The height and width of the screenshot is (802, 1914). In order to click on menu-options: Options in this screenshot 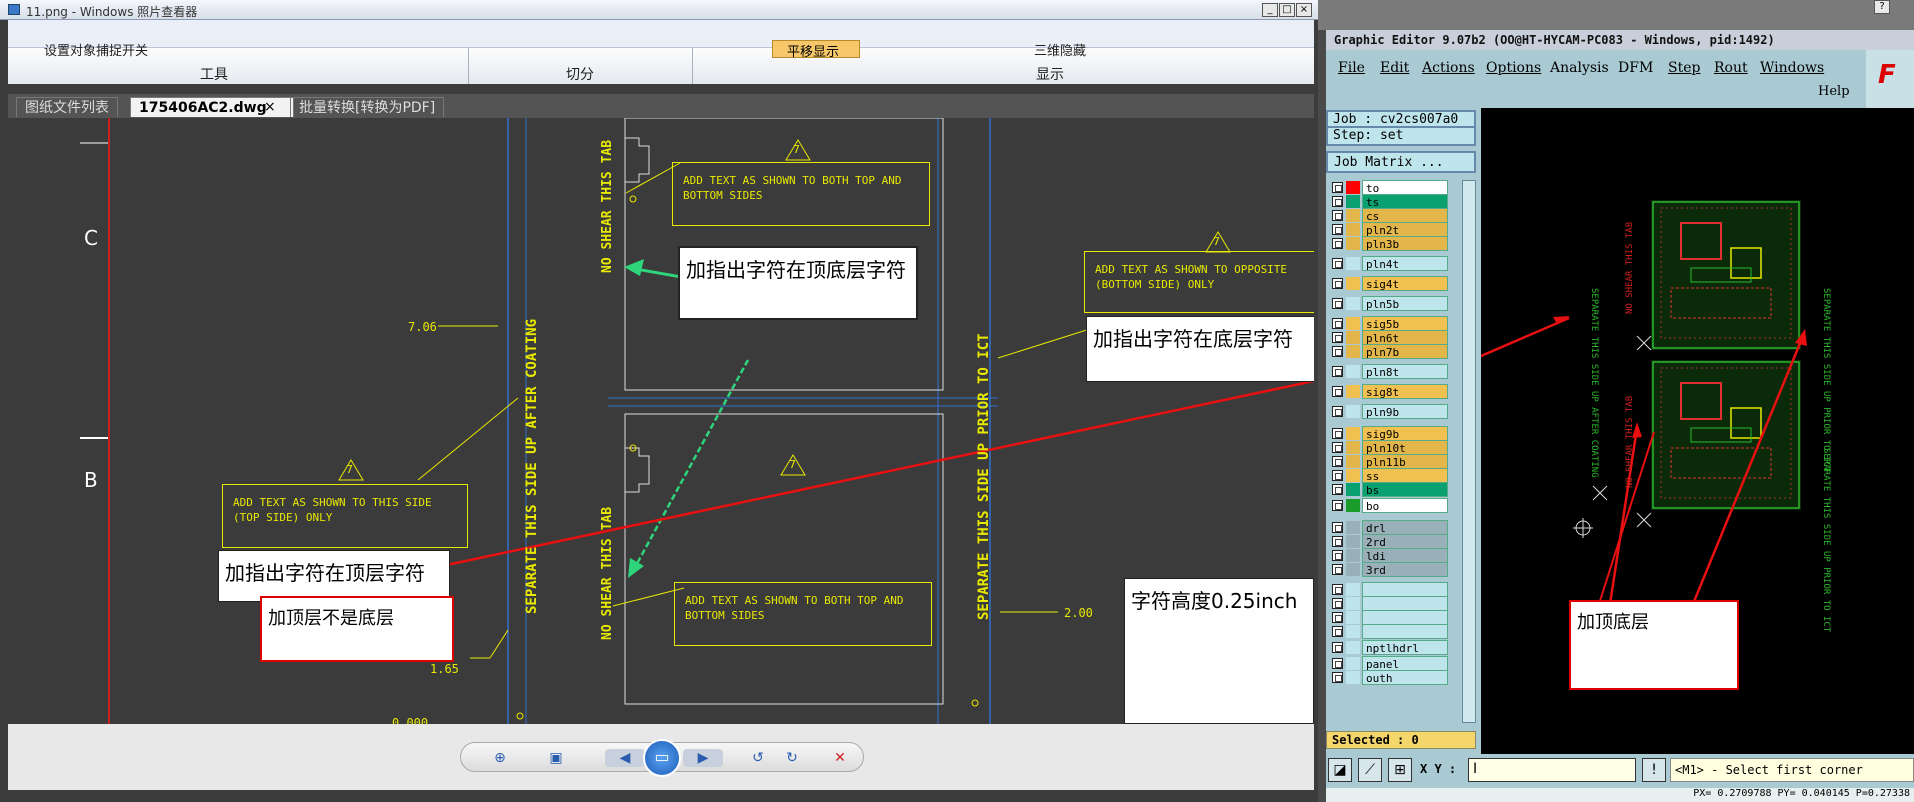, I will do `click(1513, 68)`.